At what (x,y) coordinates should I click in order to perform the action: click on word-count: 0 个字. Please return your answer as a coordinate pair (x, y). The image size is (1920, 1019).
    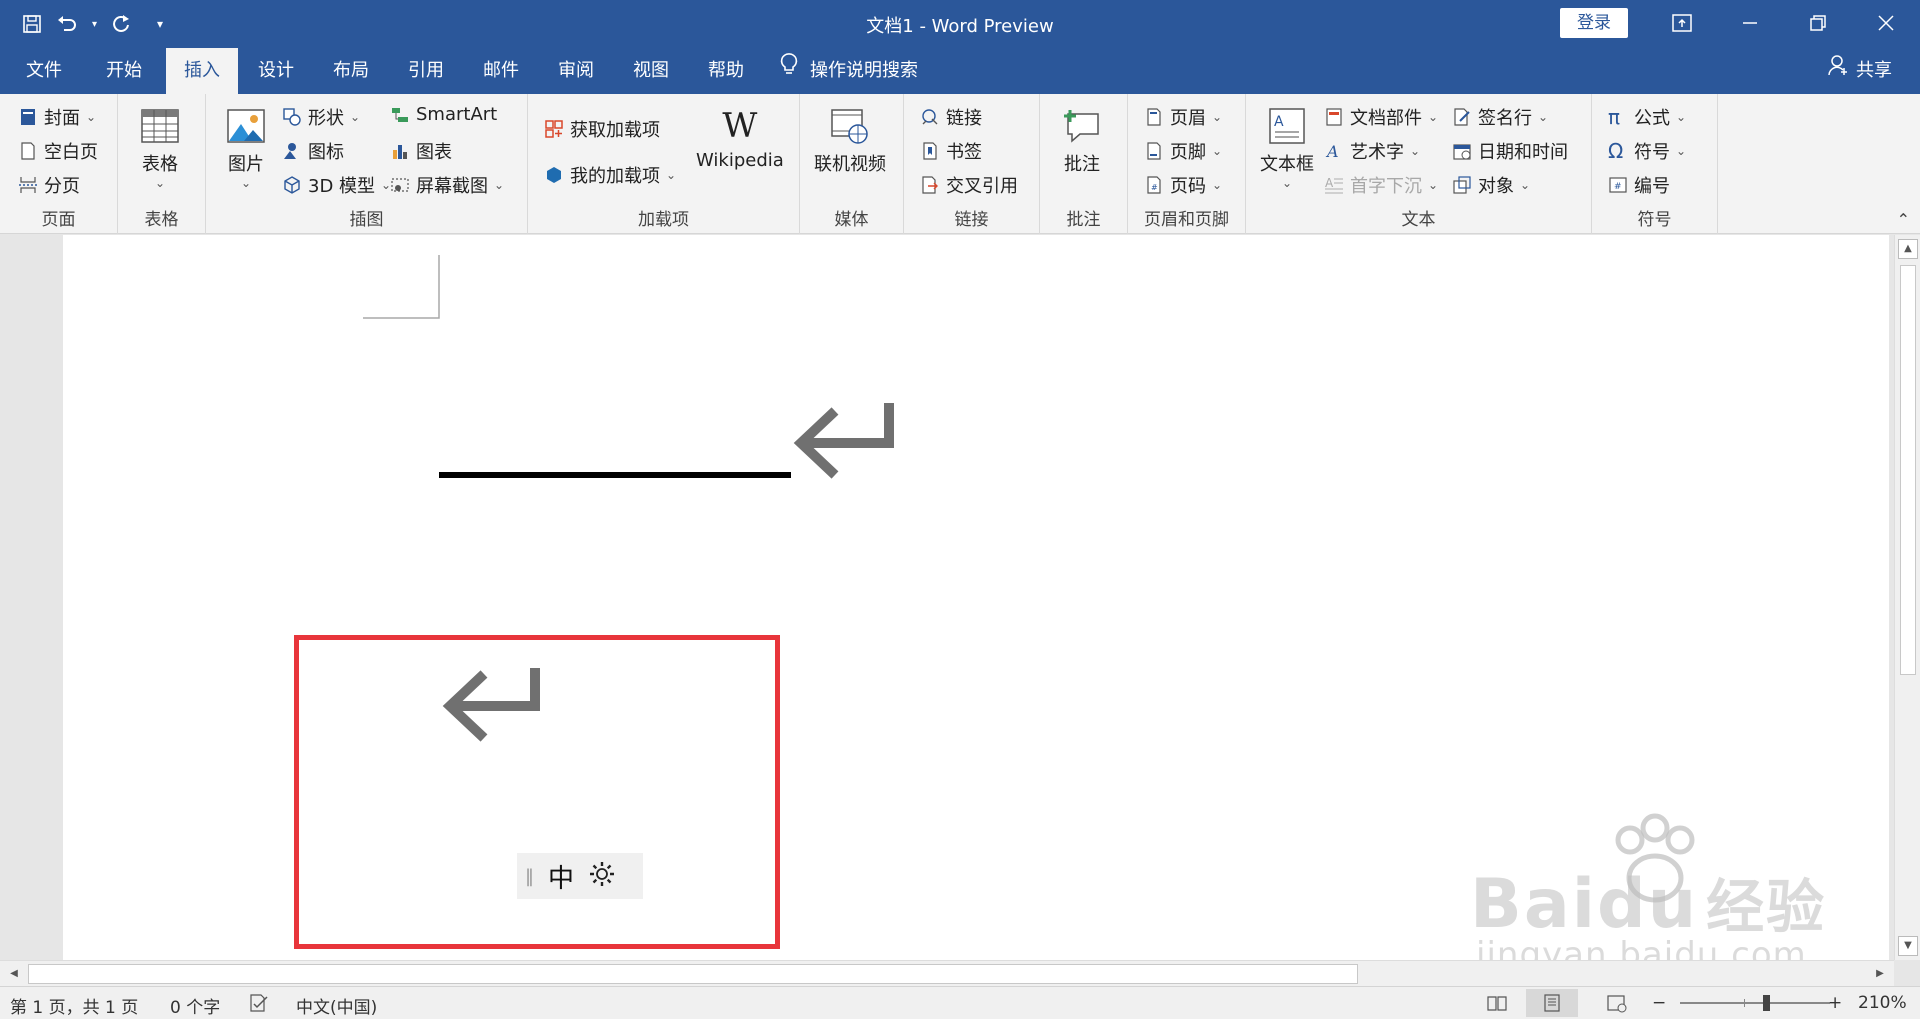
    Looking at the image, I should click on (195, 1005).